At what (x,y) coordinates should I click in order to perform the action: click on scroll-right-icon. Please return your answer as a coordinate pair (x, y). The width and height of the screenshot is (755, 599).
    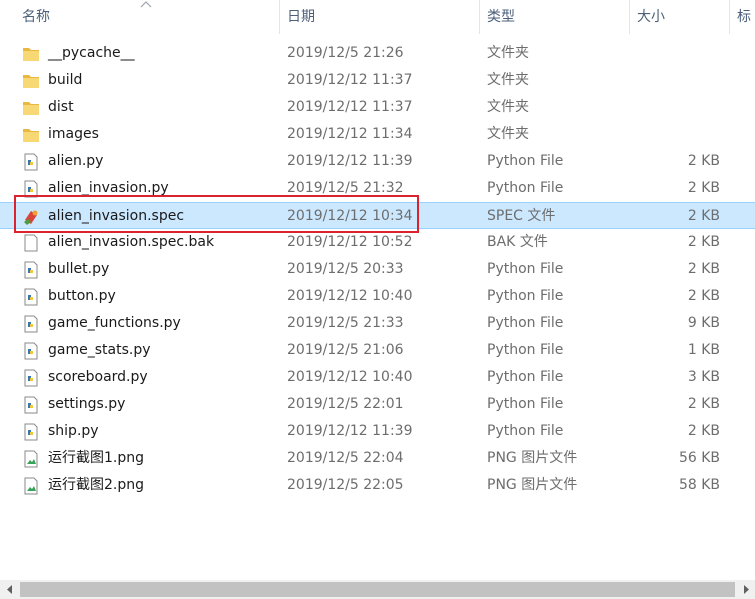
    Looking at the image, I should click on (746, 589).